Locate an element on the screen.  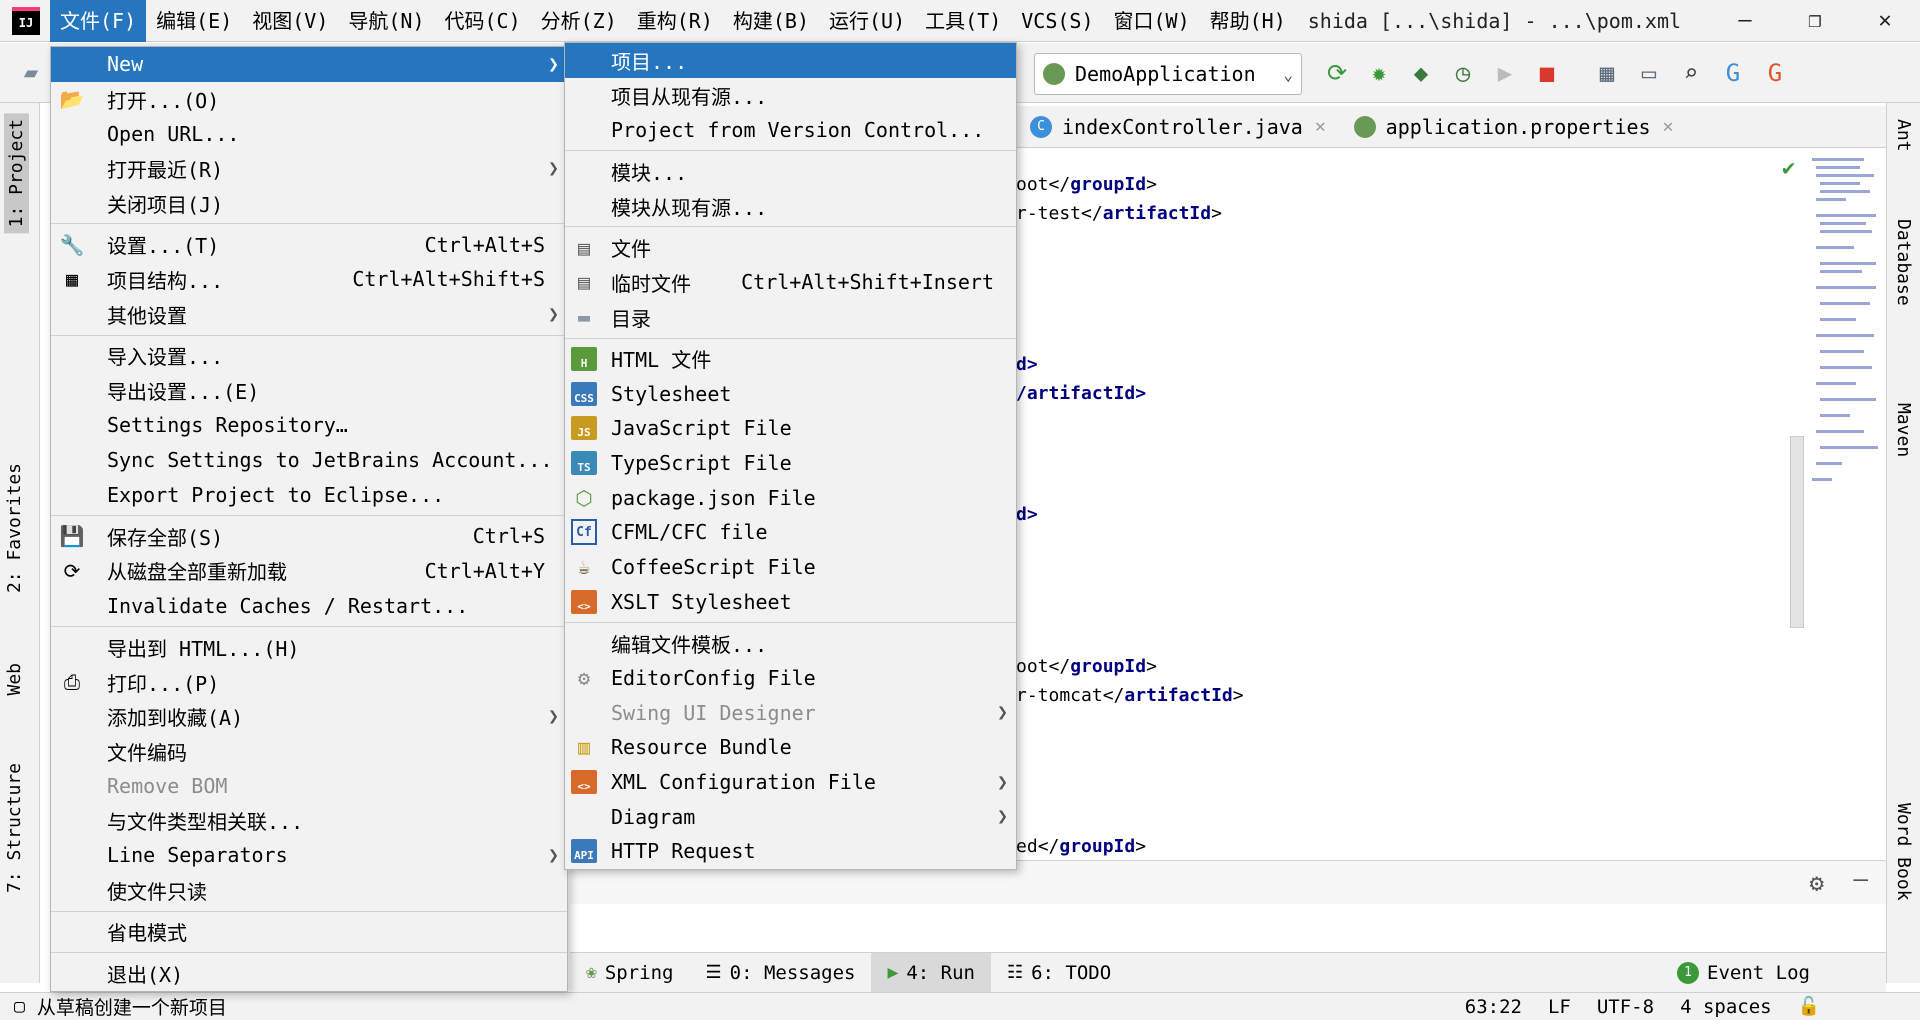
menu-4: 代码(C) is located at coordinates (483, 21).